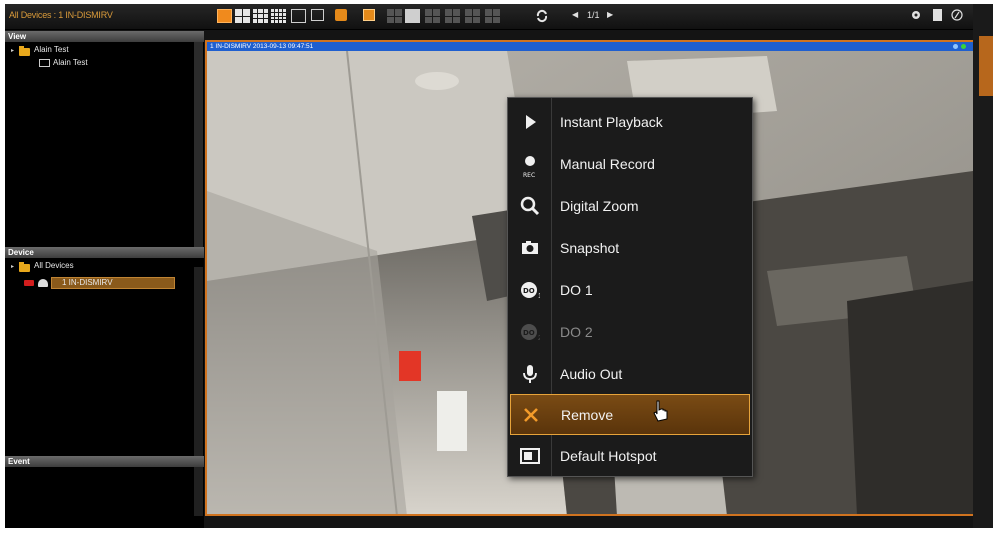 The height and width of the screenshot is (534, 993). I want to click on menu-item-snapshot: Snapshot, so click(630, 248).